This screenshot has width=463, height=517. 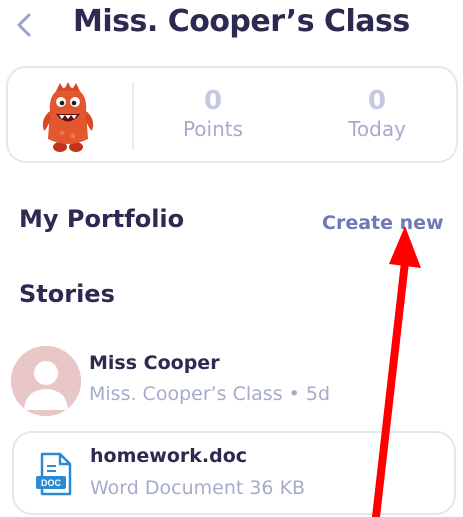 I want to click on points-label: Points, so click(x=213, y=129).